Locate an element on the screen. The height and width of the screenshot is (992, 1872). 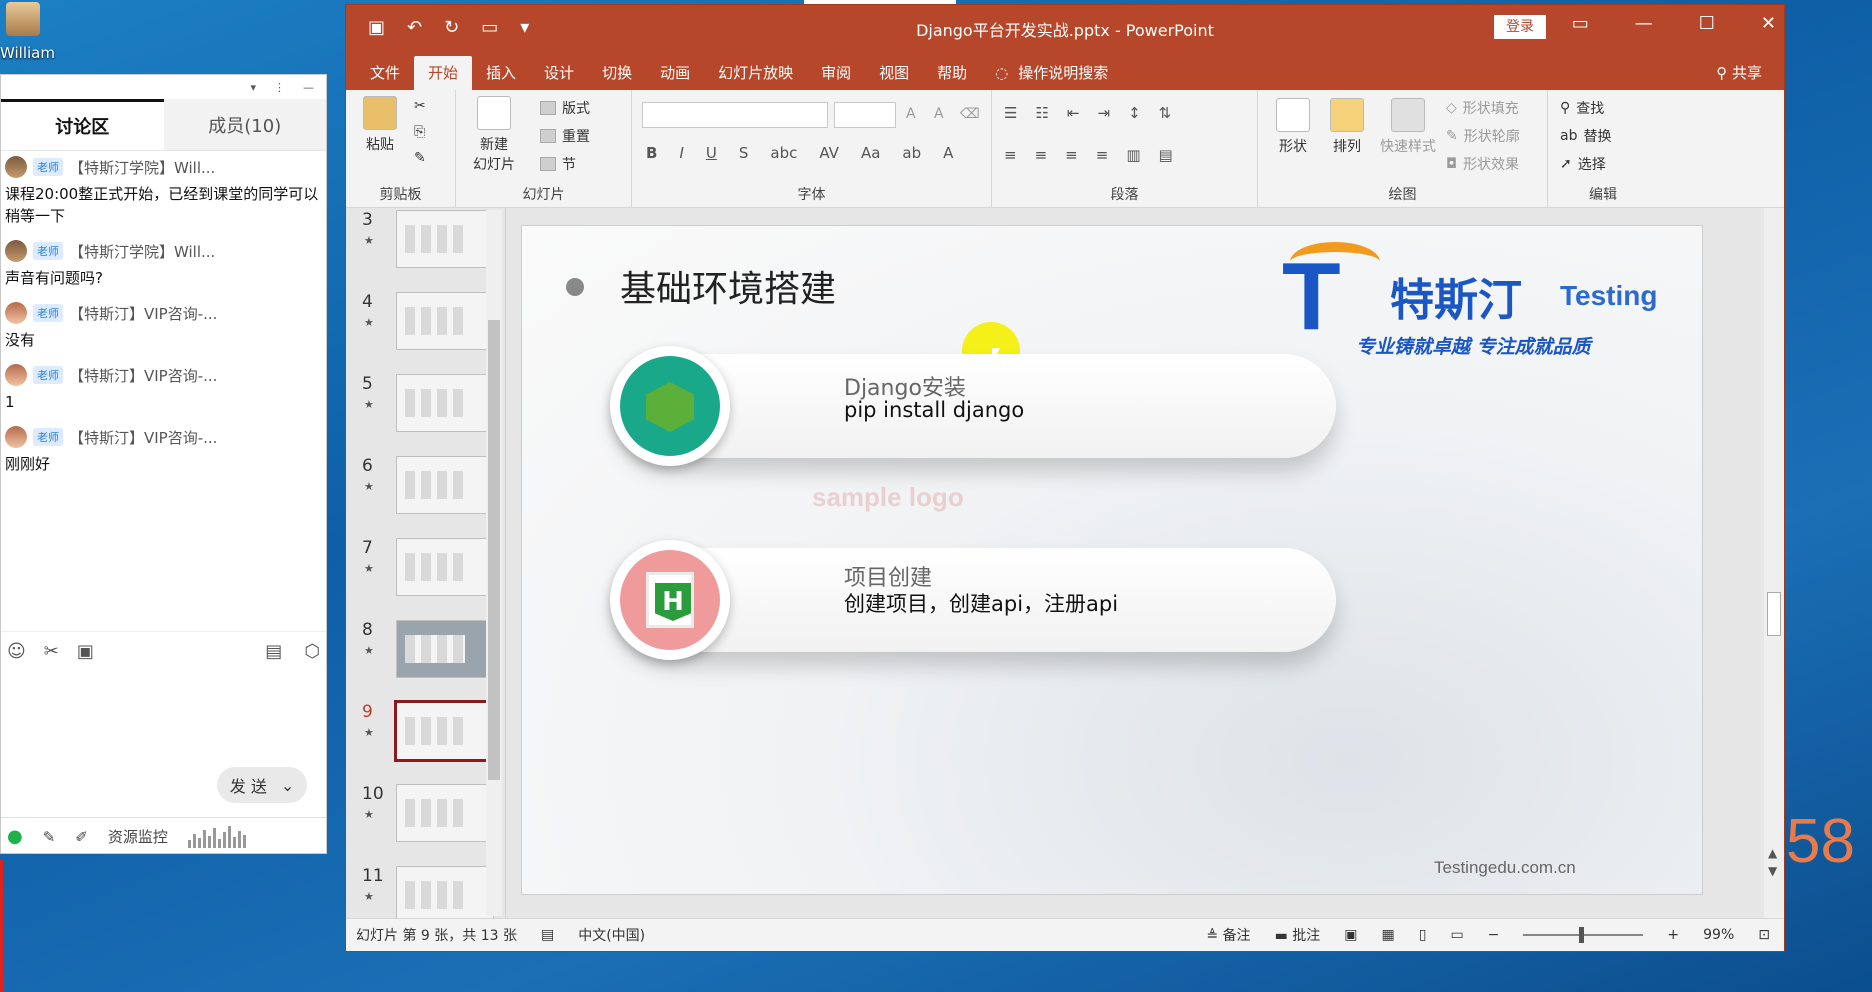
language: 中文(中国) is located at coordinates (611, 935).